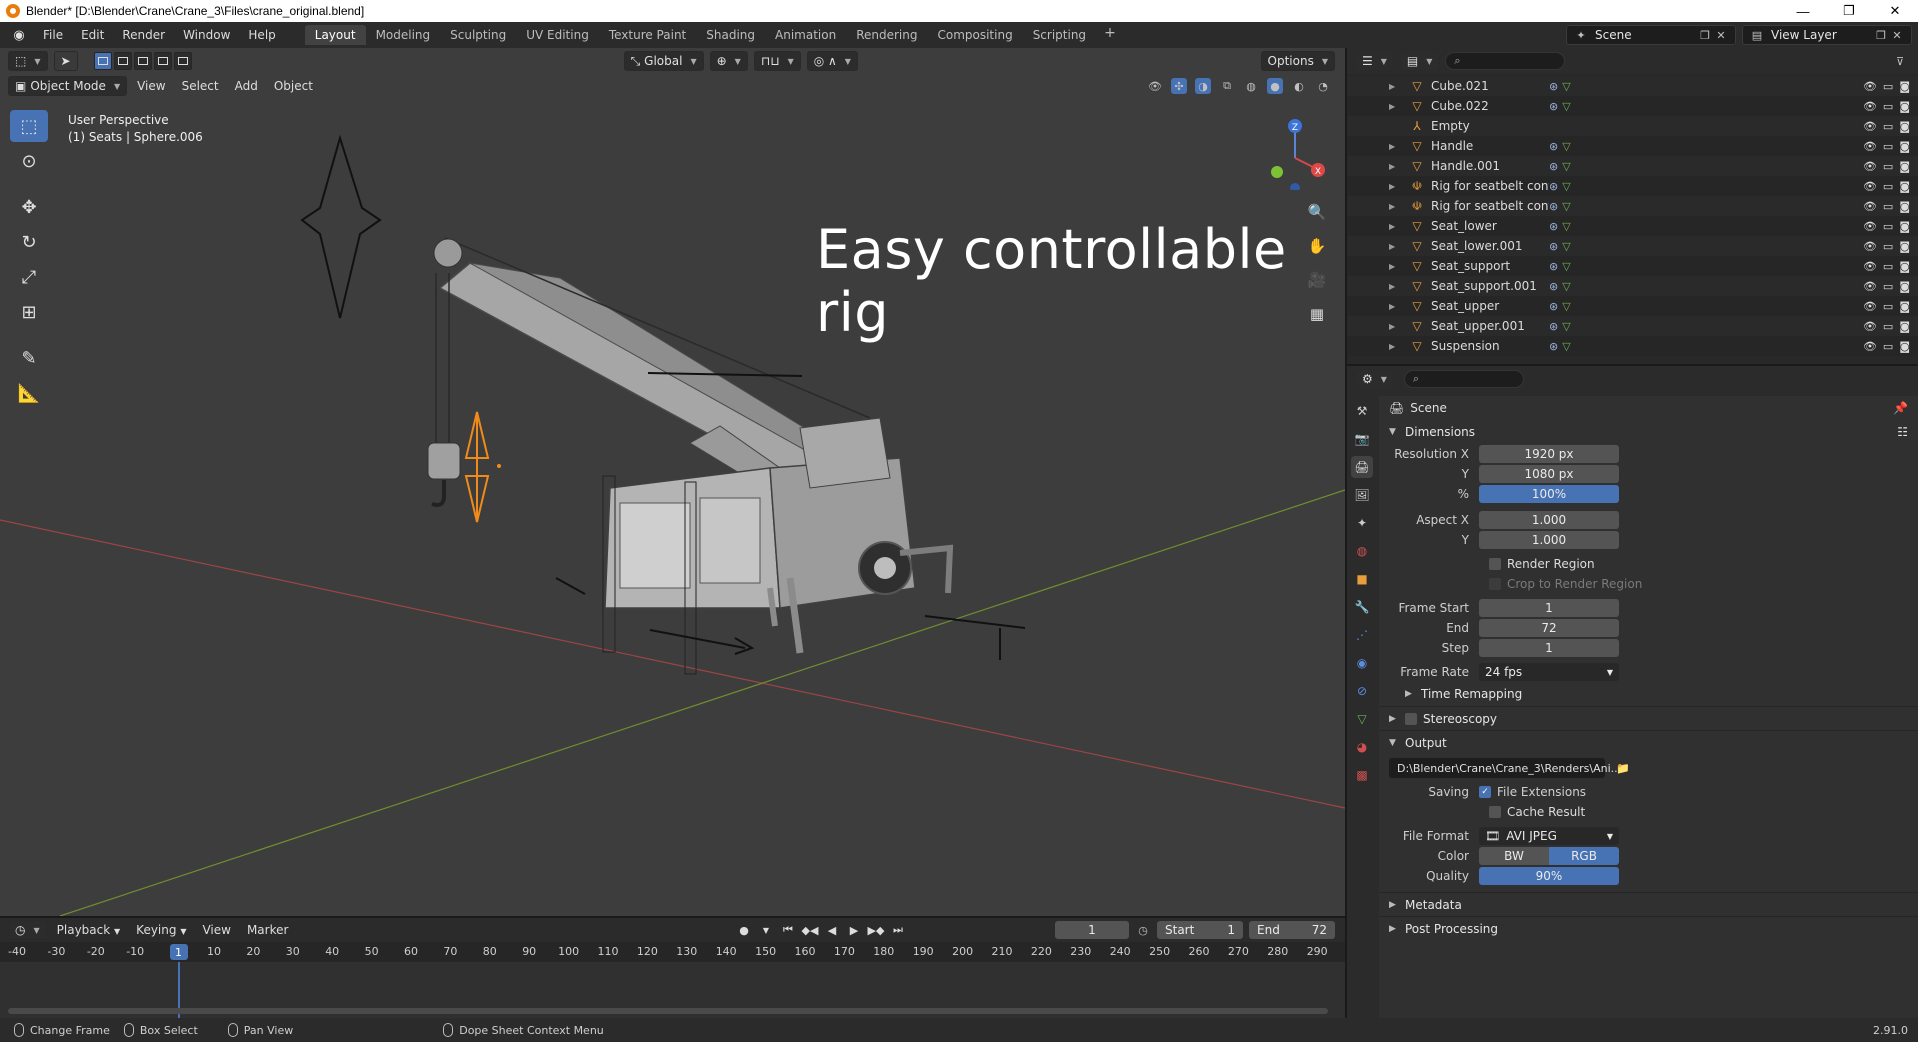  I want to click on gizmo-neg-z-axis, so click(1295, 186).